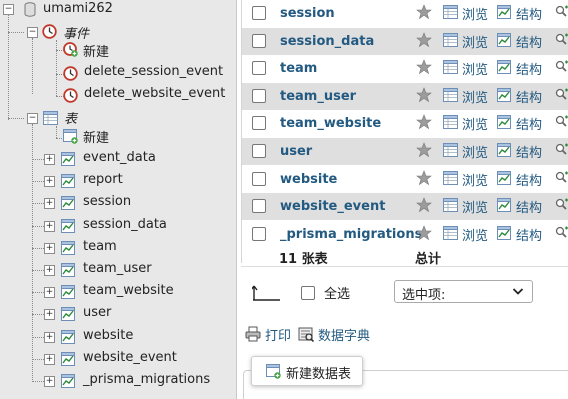 This screenshot has width=568, height=399. Describe the element at coordinates (97, 312) in the screenshot. I see `nav-table-item: user` at that location.